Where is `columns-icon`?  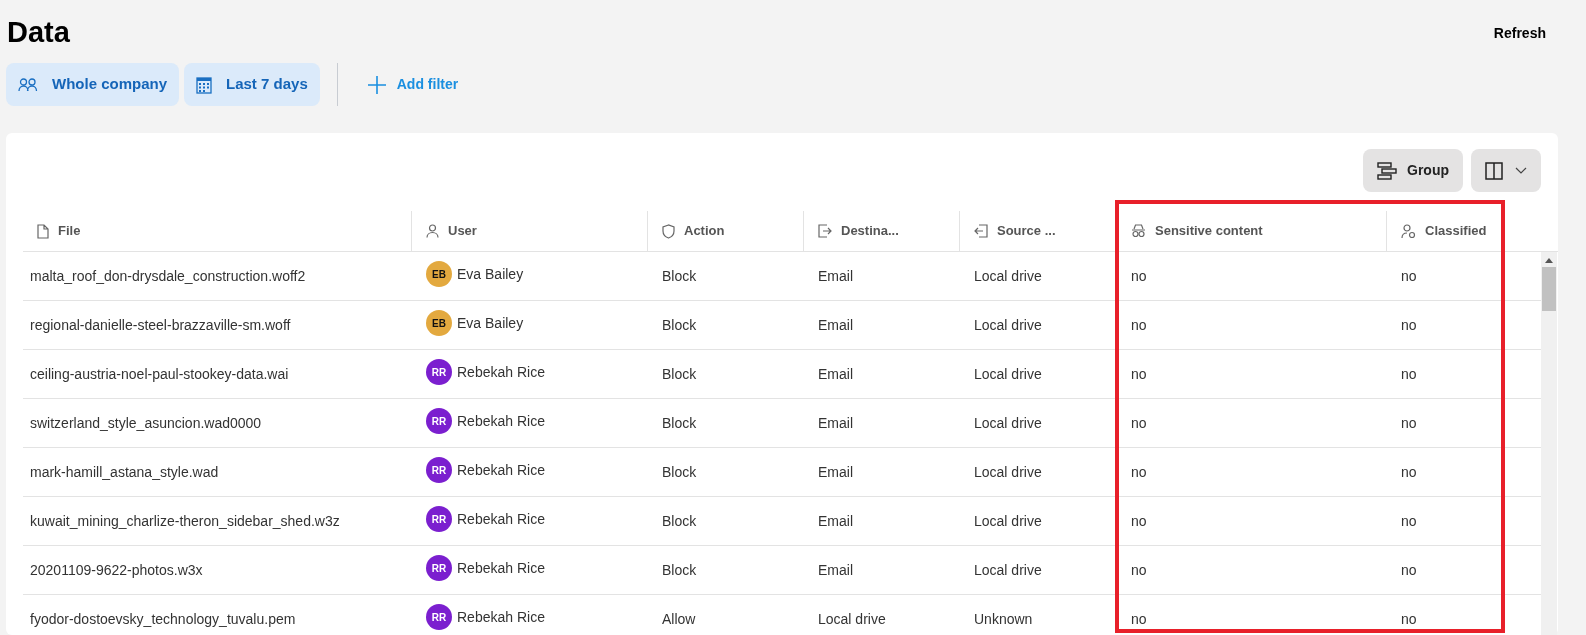 columns-icon is located at coordinates (1494, 170).